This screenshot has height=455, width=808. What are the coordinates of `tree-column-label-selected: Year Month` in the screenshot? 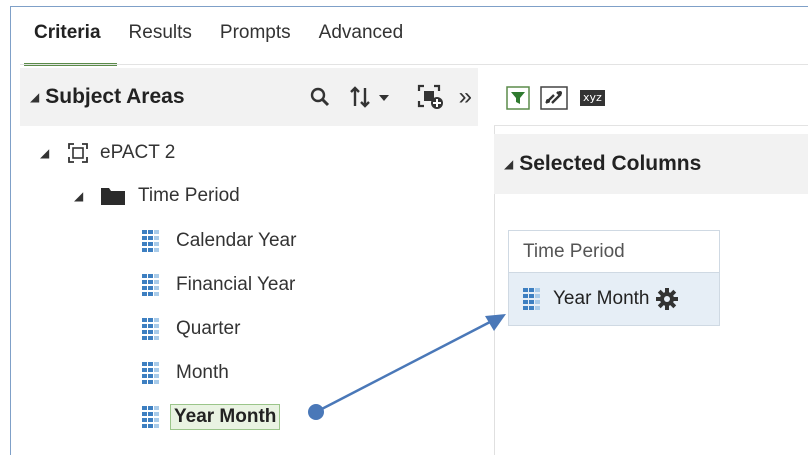 It's located at (225, 417).